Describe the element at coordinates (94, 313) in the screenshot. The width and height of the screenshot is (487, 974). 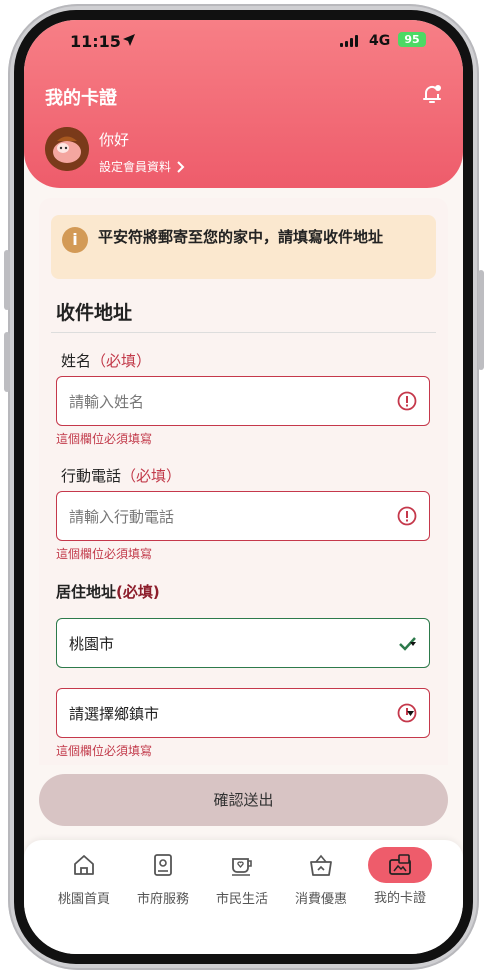
I see `section-title: 收件地址` at that location.